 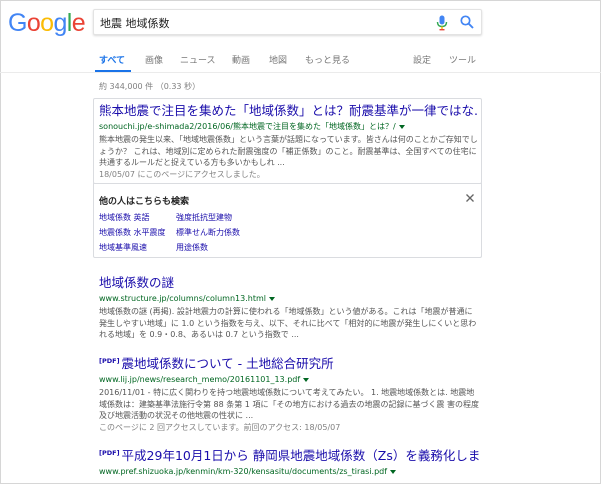 What do you see at coordinates (278, 59) in the screenshot?
I see `tab-maps: 地図` at bounding box center [278, 59].